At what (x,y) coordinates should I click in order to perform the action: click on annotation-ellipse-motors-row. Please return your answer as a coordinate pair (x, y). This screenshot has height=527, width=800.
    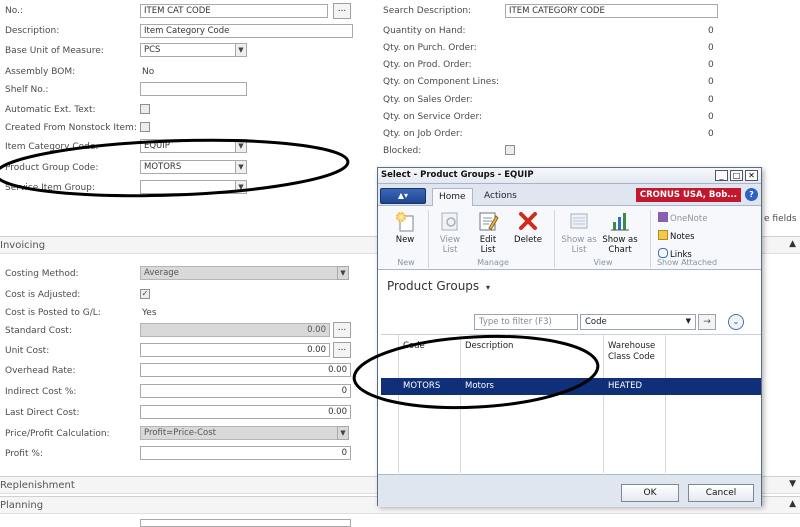
    Looking at the image, I should click on (476, 372).